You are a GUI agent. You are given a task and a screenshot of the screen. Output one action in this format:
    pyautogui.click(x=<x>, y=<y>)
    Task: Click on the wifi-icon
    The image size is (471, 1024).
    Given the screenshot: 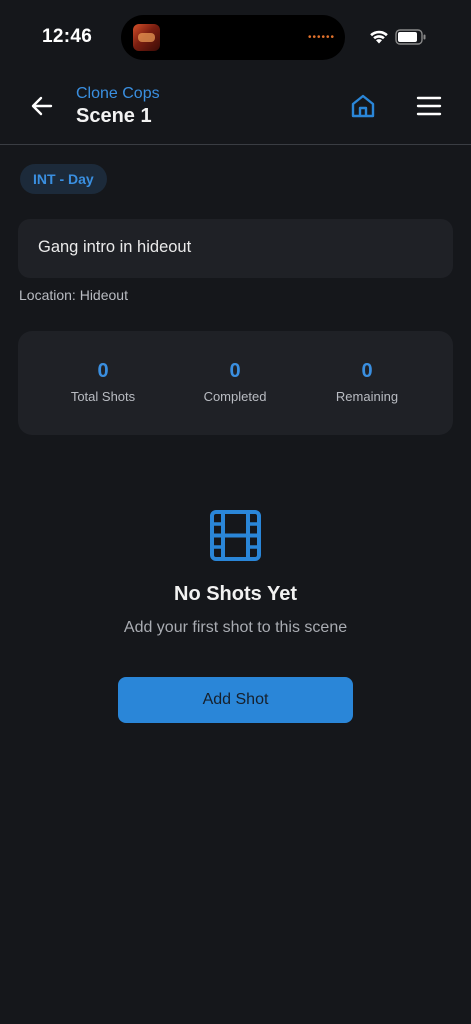 What is the action you would take?
    pyautogui.click(x=379, y=38)
    